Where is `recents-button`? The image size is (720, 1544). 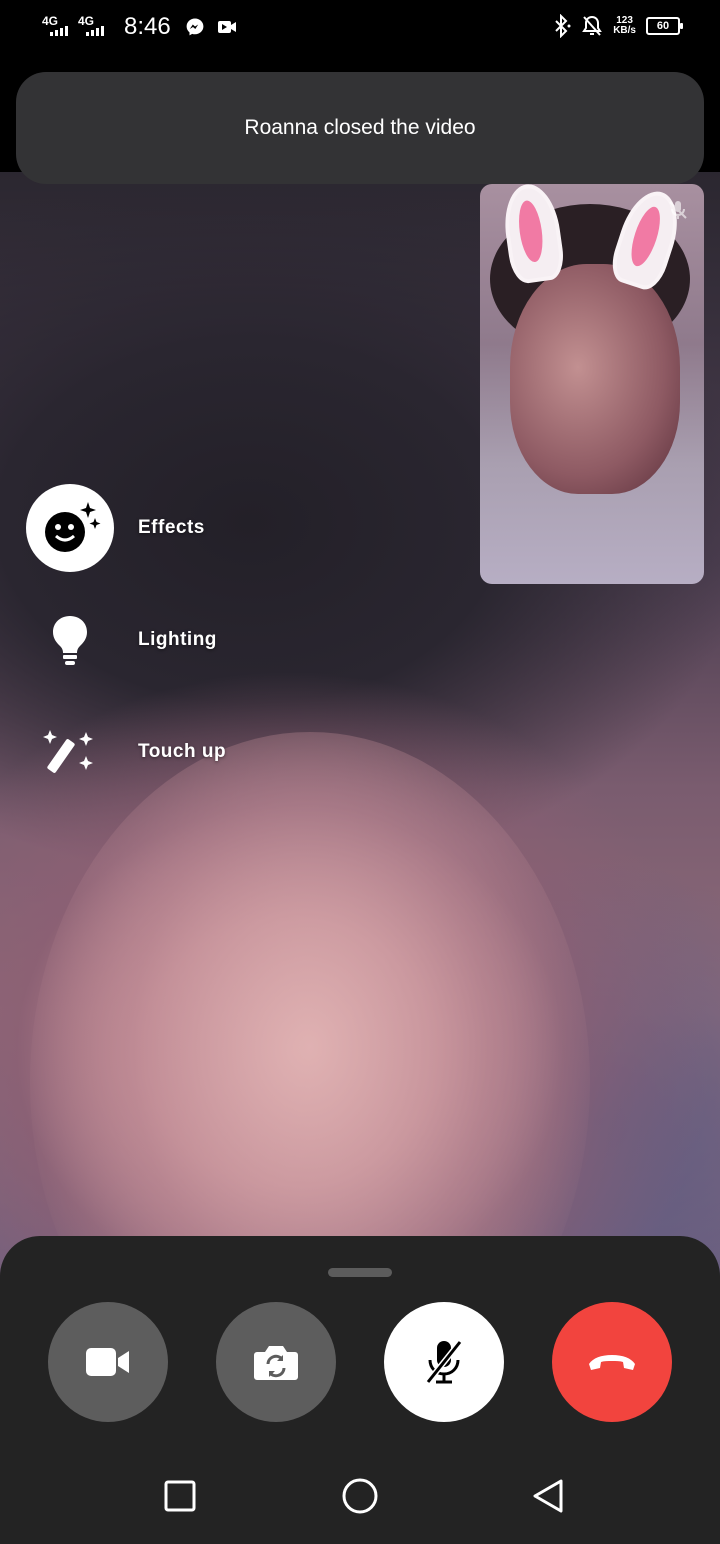 recents-button is located at coordinates (180, 1496).